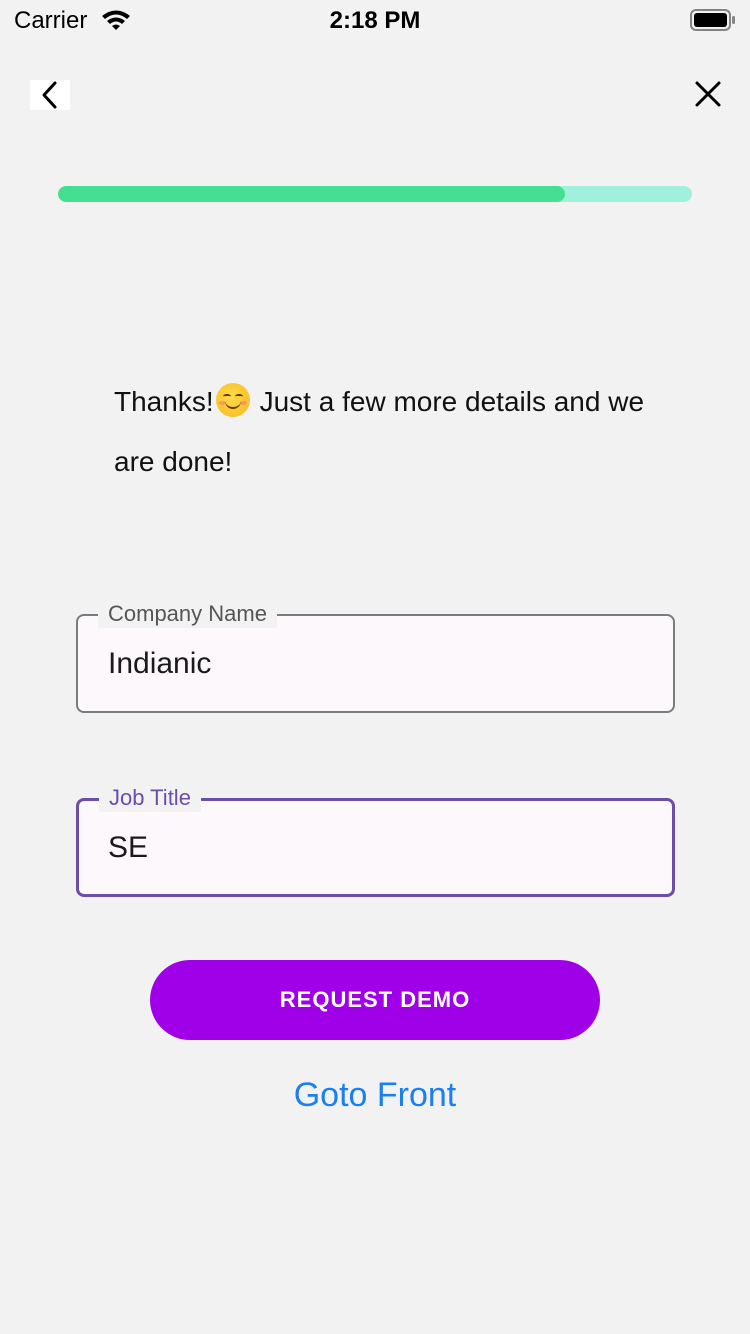 The width and height of the screenshot is (750, 1334). What do you see at coordinates (375, 1000) in the screenshot?
I see `request-demo-button: REQUEST DEMO` at bounding box center [375, 1000].